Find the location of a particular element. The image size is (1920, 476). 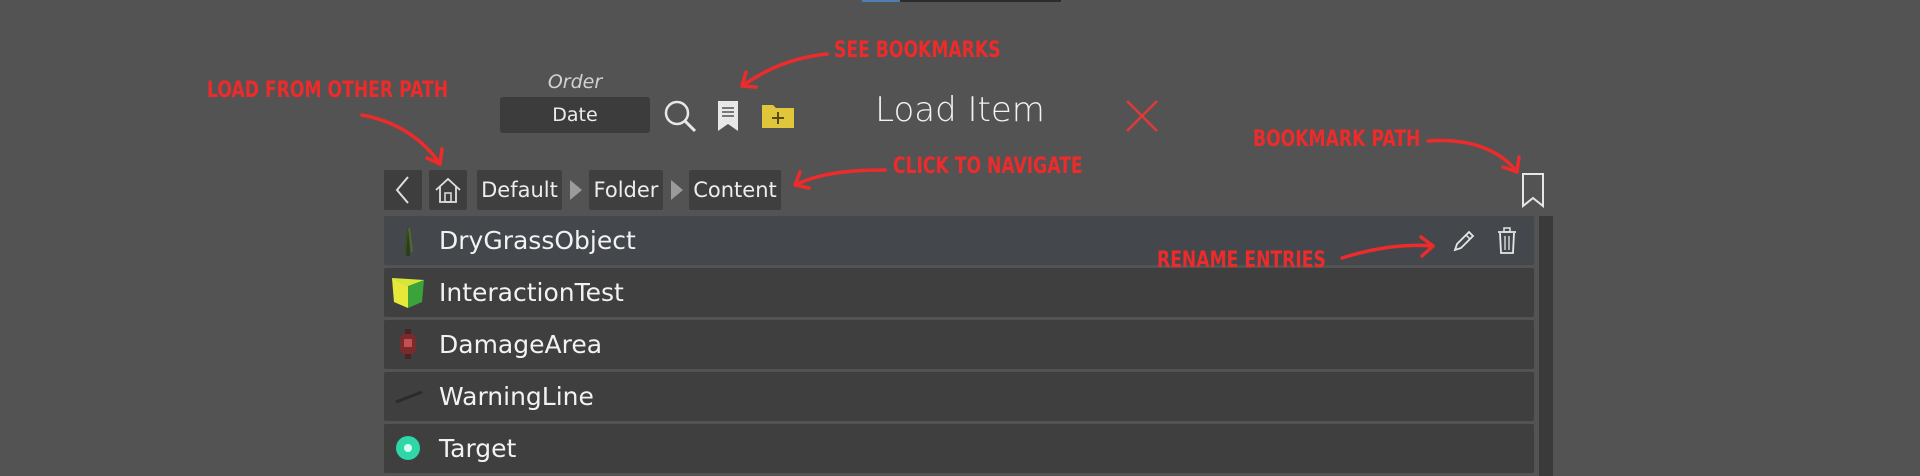

arrow-navigate is located at coordinates (840, 177).